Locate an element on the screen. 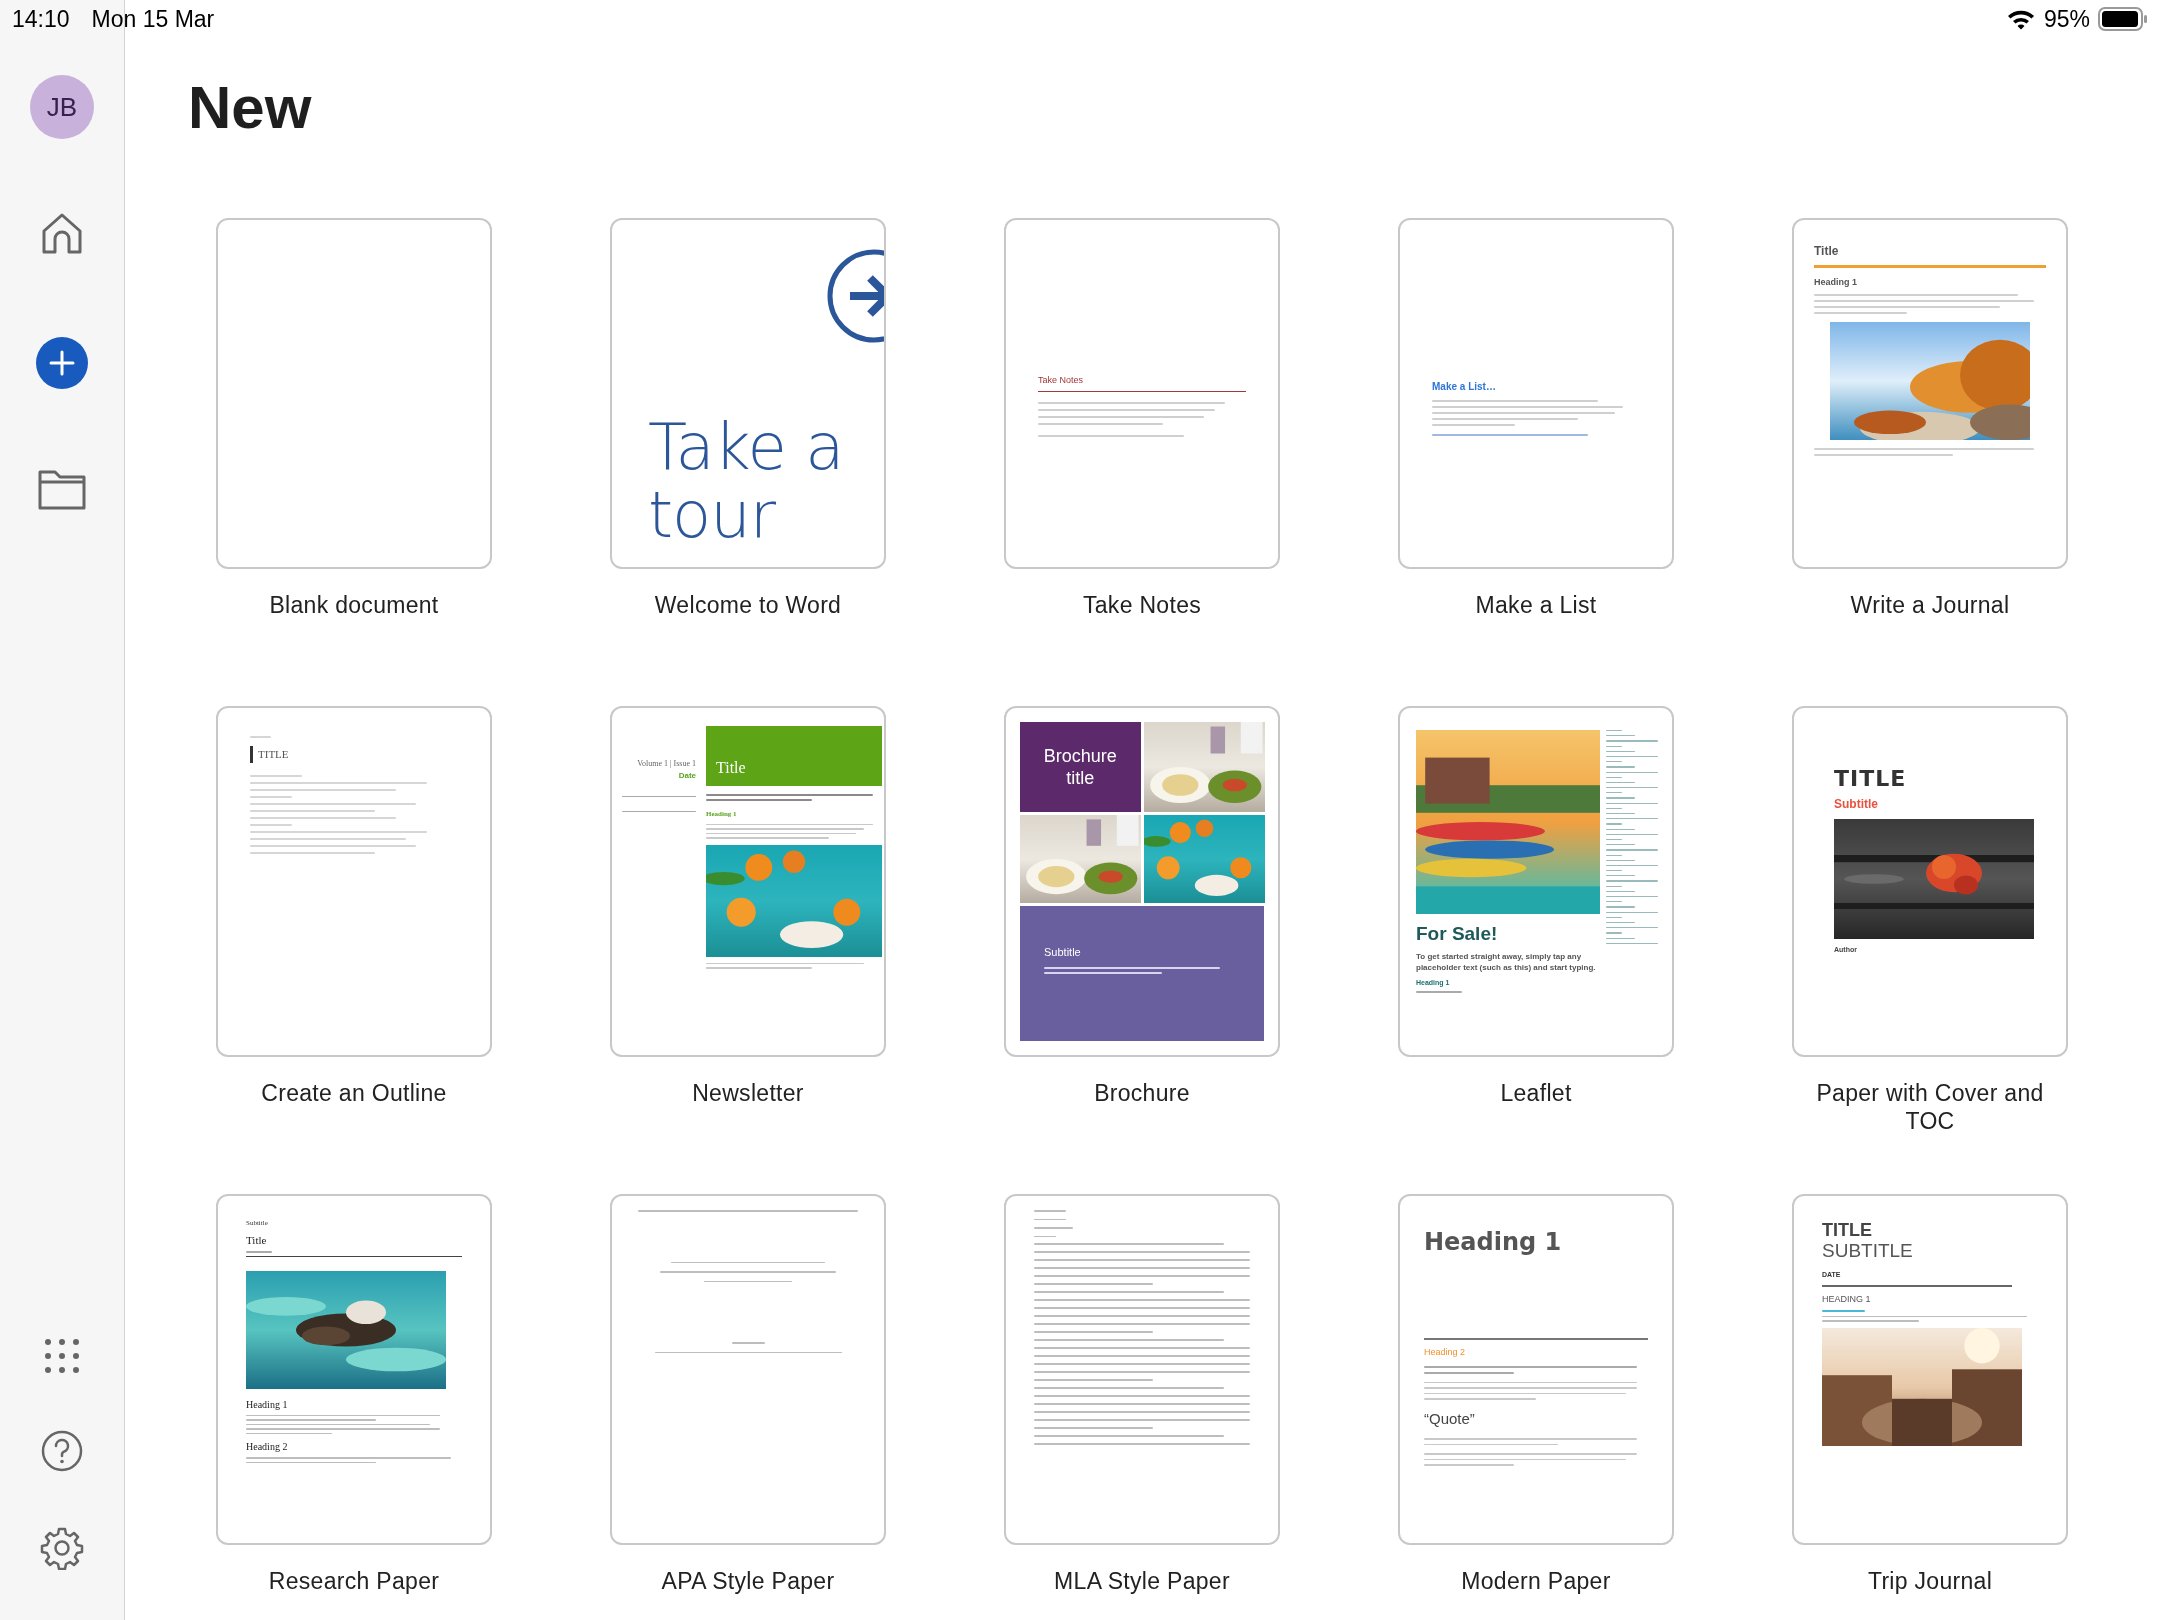 The height and width of the screenshot is (1620, 2160). newsletter-title: Title is located at coordinates (794, 756).